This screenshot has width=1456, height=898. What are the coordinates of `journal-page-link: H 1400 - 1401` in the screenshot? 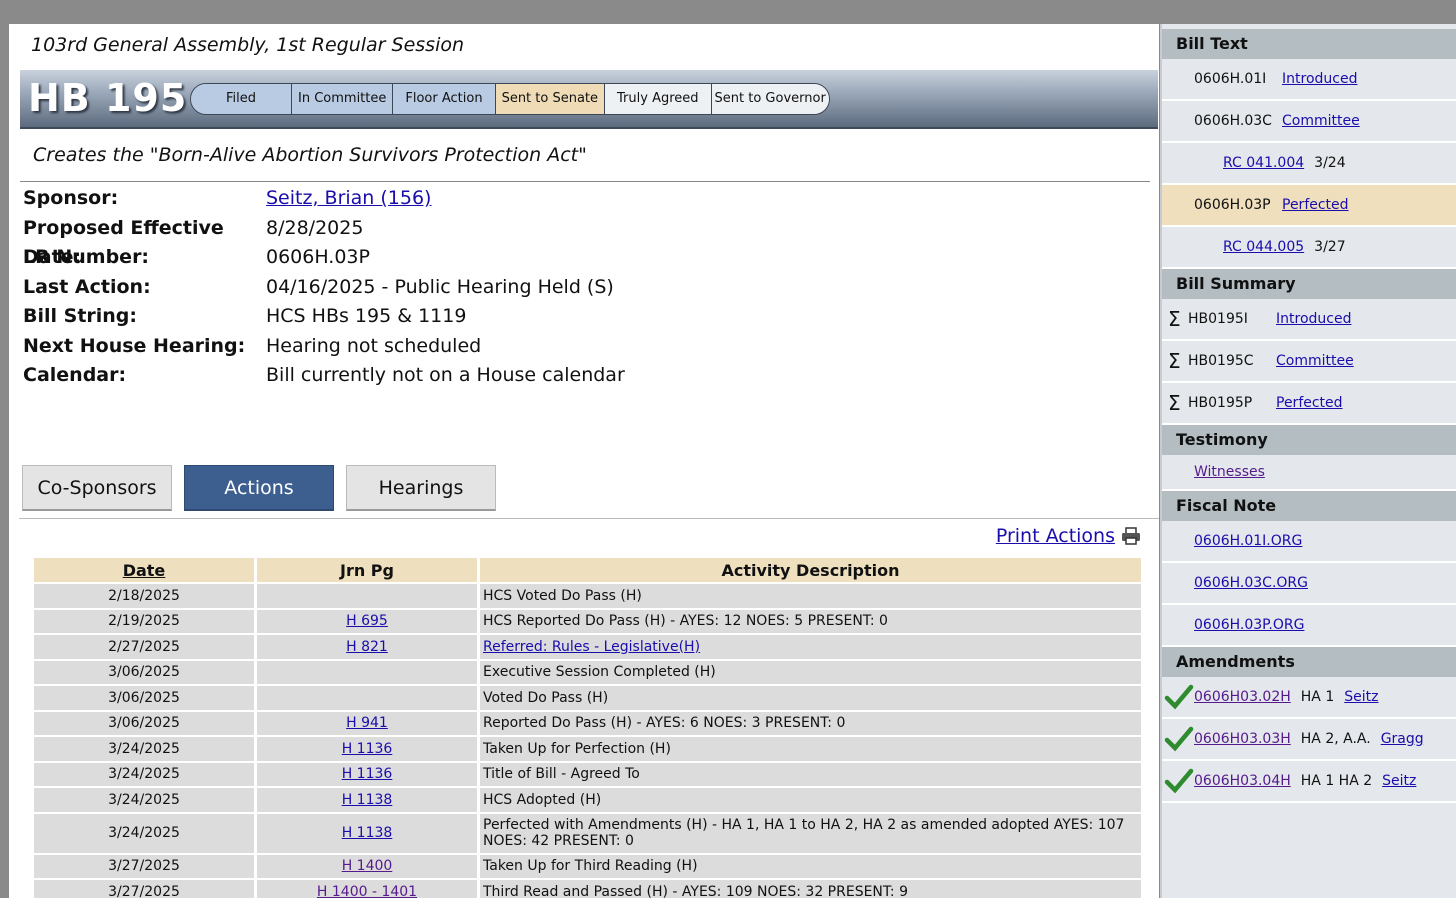 It's located at (367, 891).